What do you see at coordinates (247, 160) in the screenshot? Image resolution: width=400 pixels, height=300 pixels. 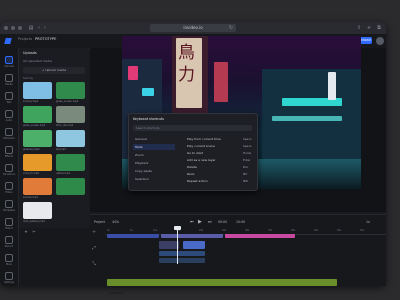 I see `shortcut-key: Enter` at bounding box center [247, 160].